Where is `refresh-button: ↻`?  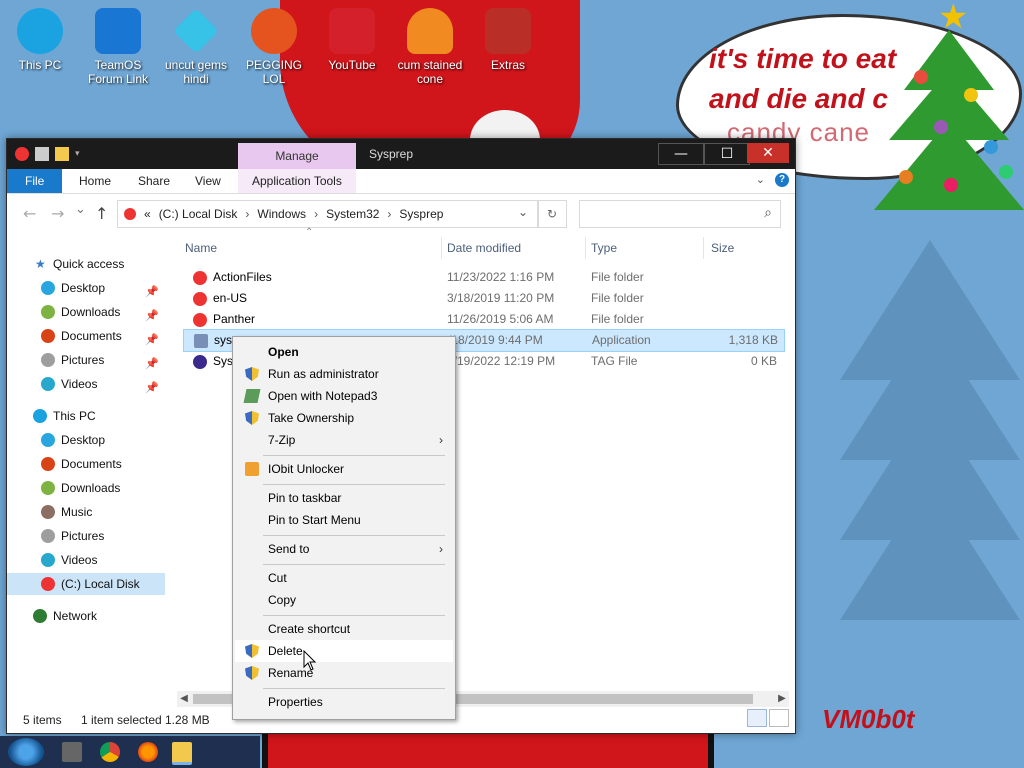
refresh-button: ↻ is located at coordinates (552, 214).